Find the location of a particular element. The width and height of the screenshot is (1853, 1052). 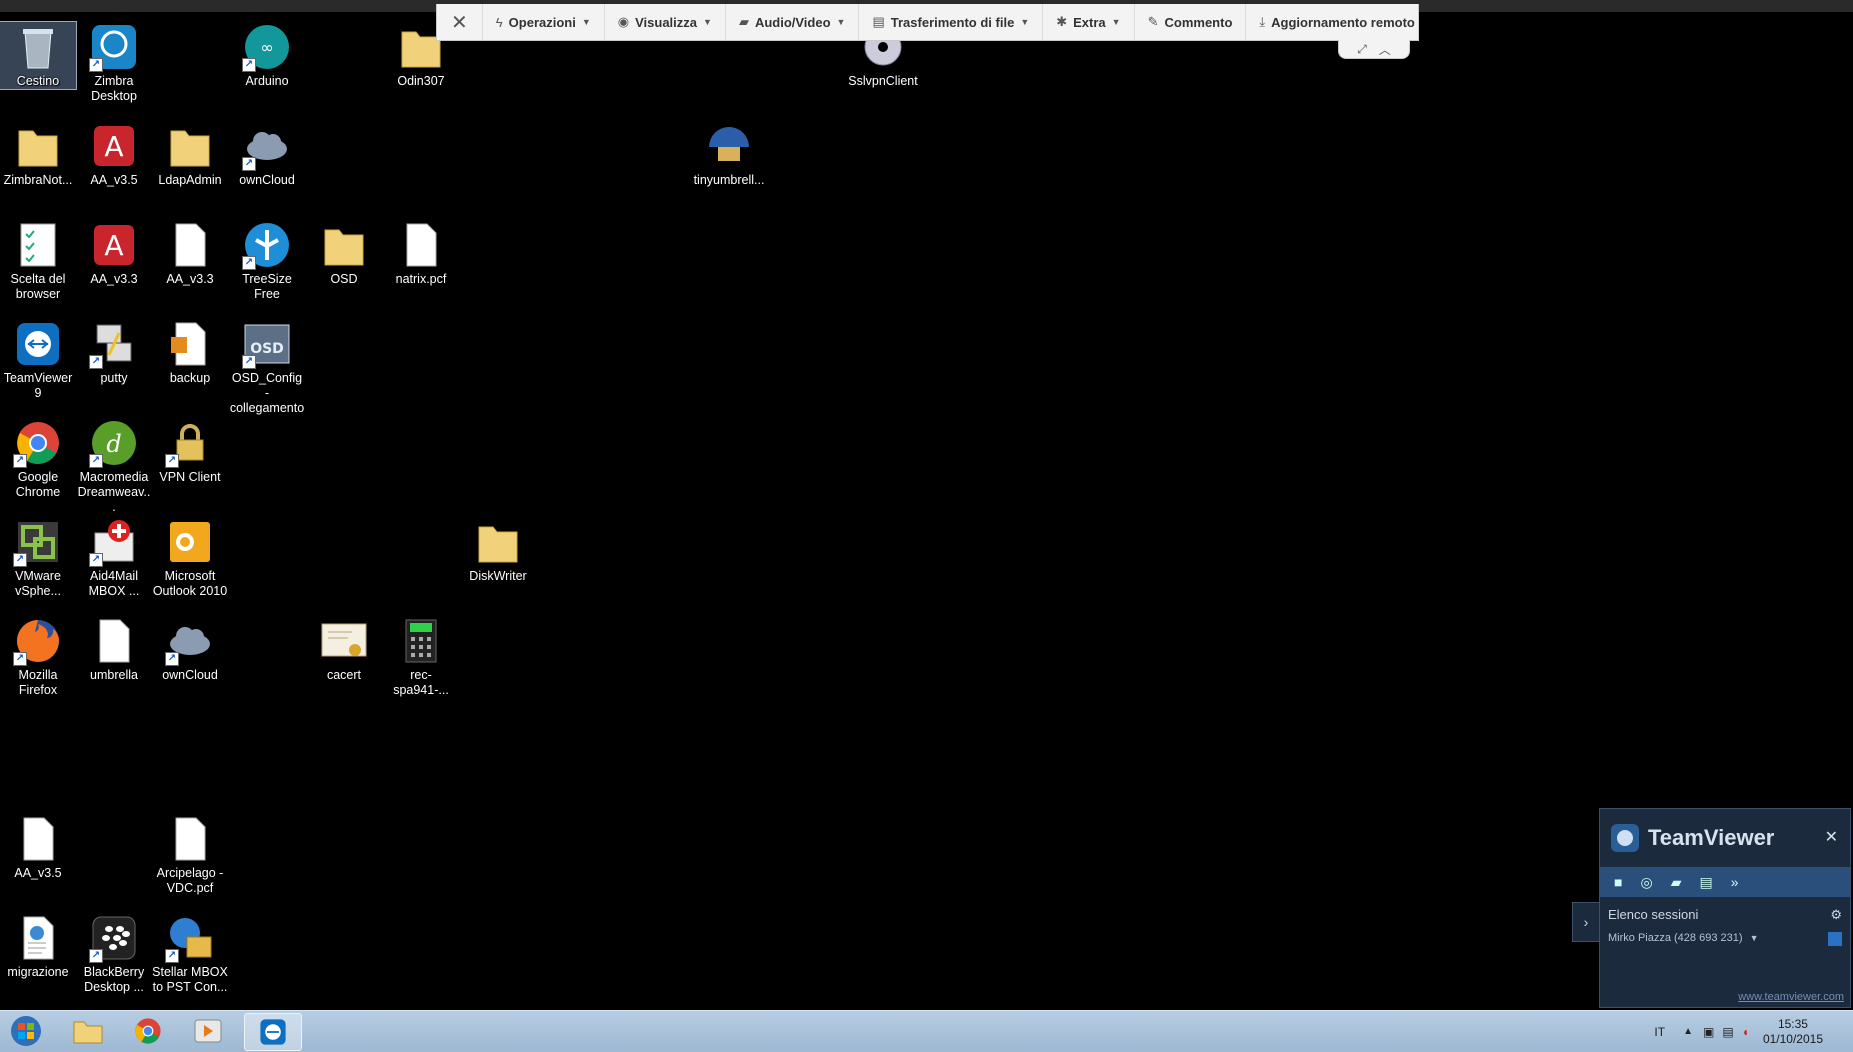

teamviewer-link: www.teamviewer.com is located at coordinates (1791, 997).